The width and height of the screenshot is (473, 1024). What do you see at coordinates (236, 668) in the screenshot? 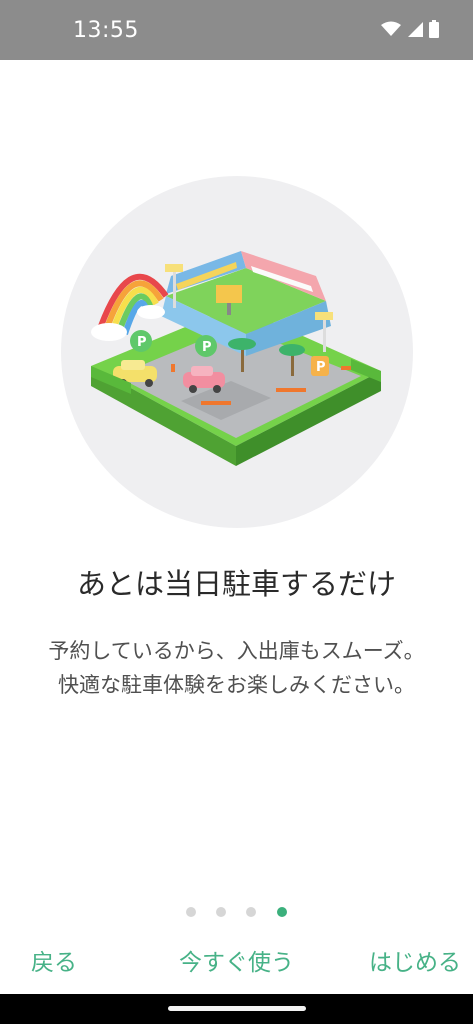
I see `onboarding-description: 予約しているから、入出庫もスムーズ。 快適な駐車体験をお楽しみください。` at bounding box center [236, 668].